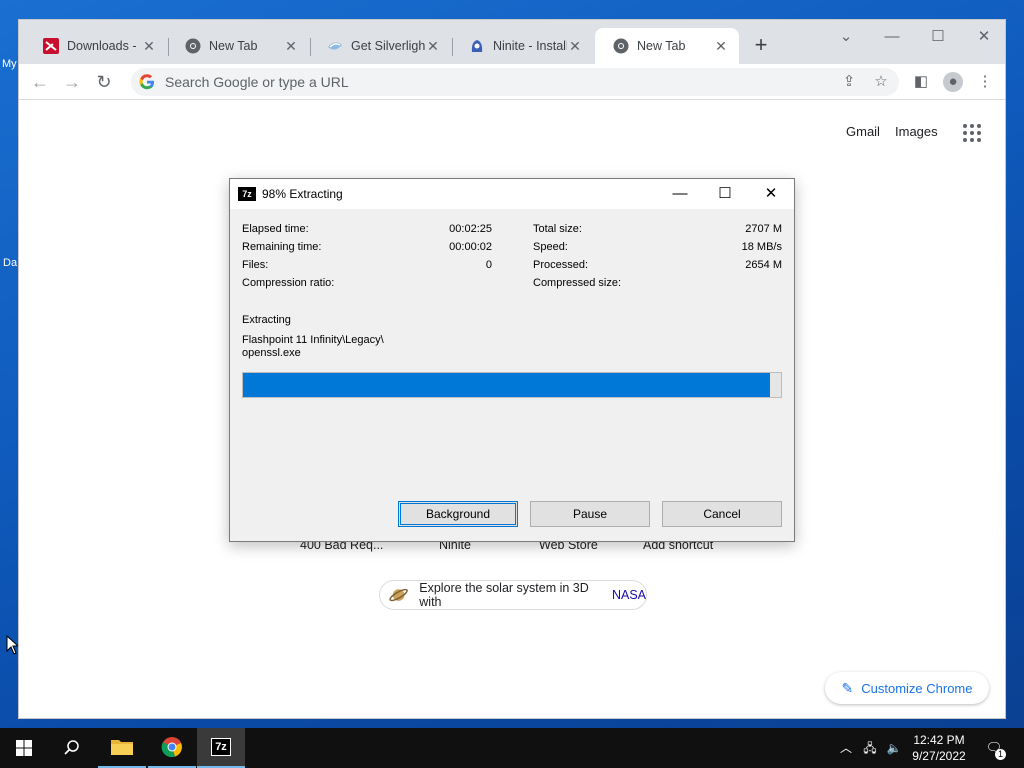  What do you see at coordinates (51, 46) in the screenshot?
I see `downloads-favicon-icon` at bounding box center [51, 46].